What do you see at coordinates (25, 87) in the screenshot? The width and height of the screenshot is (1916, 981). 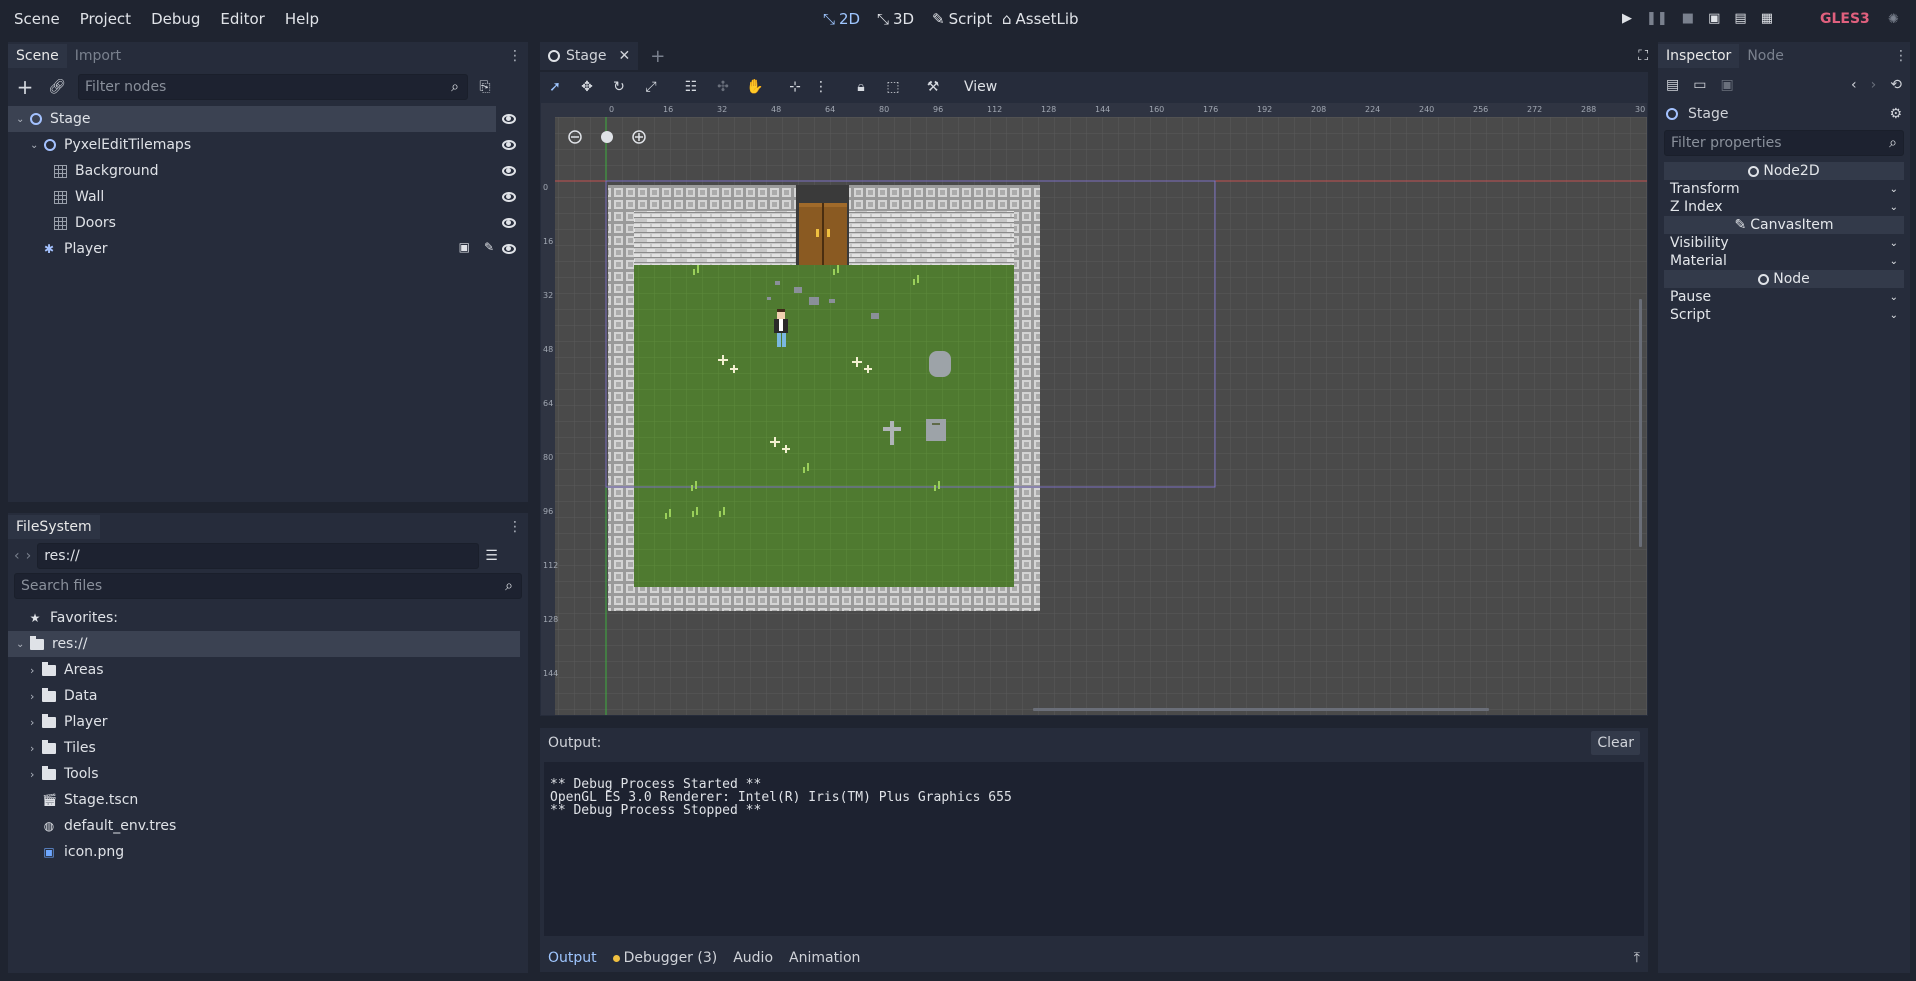 I see `add-node-icon: +` at bounding box center [25, 87].